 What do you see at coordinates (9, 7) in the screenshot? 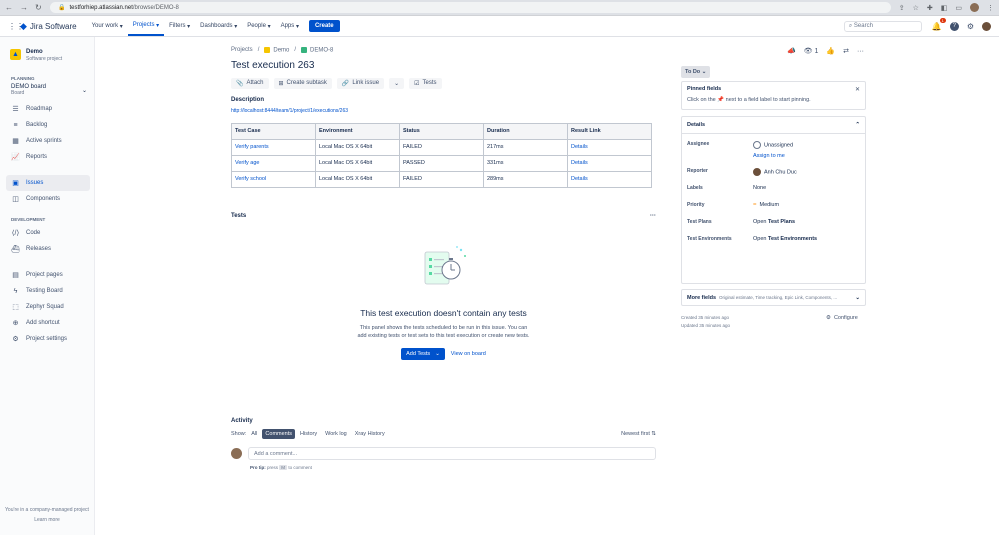
I see `back-icon: ←` at bounding box center [9, 7].